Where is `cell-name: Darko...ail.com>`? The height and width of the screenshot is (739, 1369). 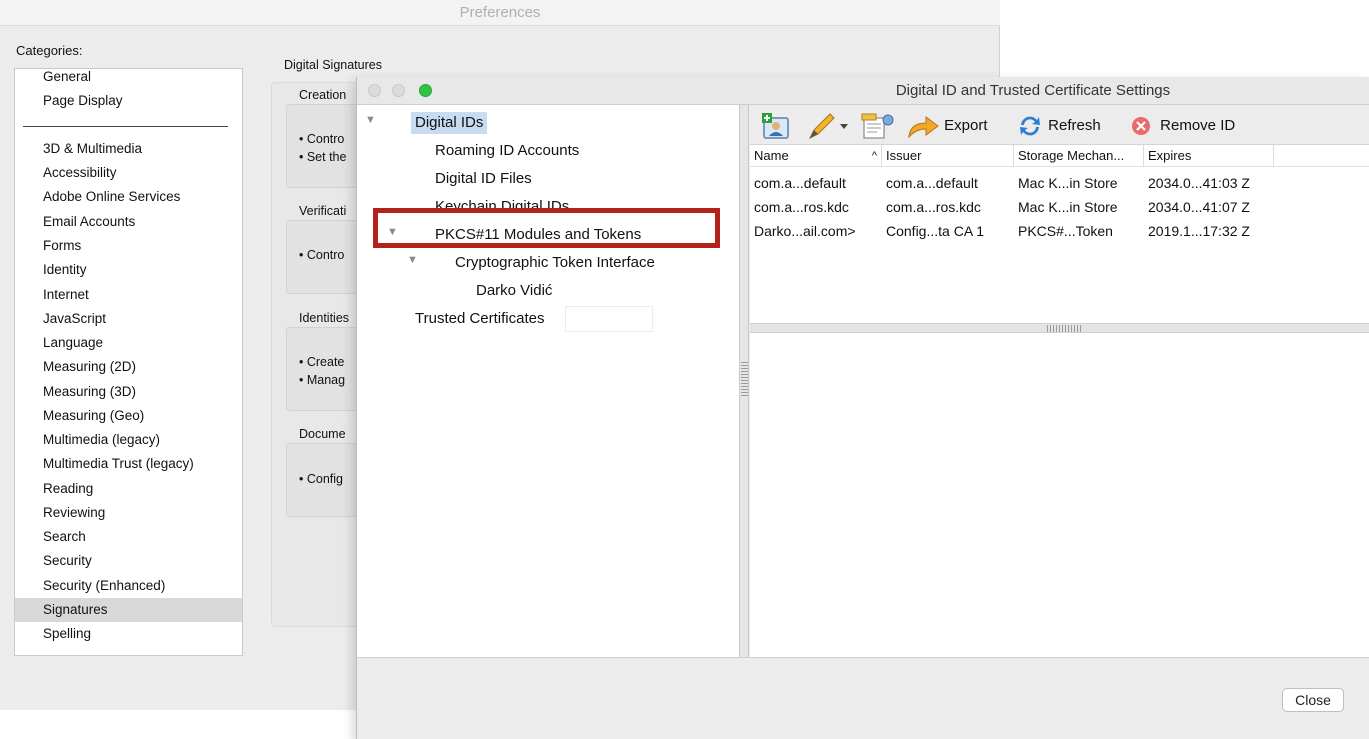 cell-name: Darko...ail.com> is located at coordinates (805, 231).